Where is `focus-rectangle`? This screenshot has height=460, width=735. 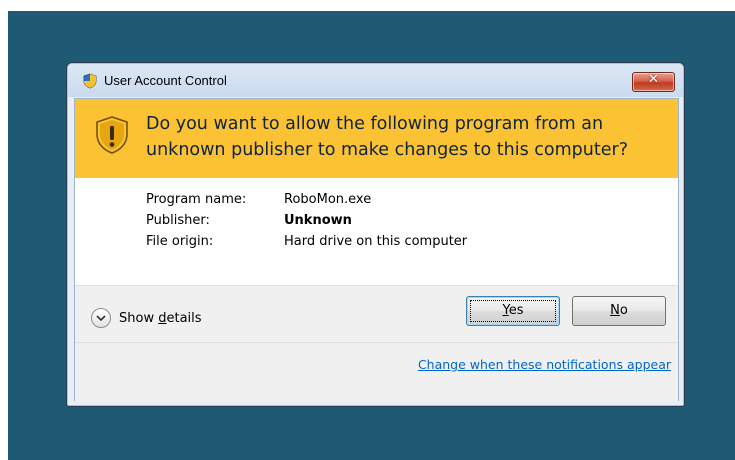 focus-rectangle is located at coordinates (513, 311).